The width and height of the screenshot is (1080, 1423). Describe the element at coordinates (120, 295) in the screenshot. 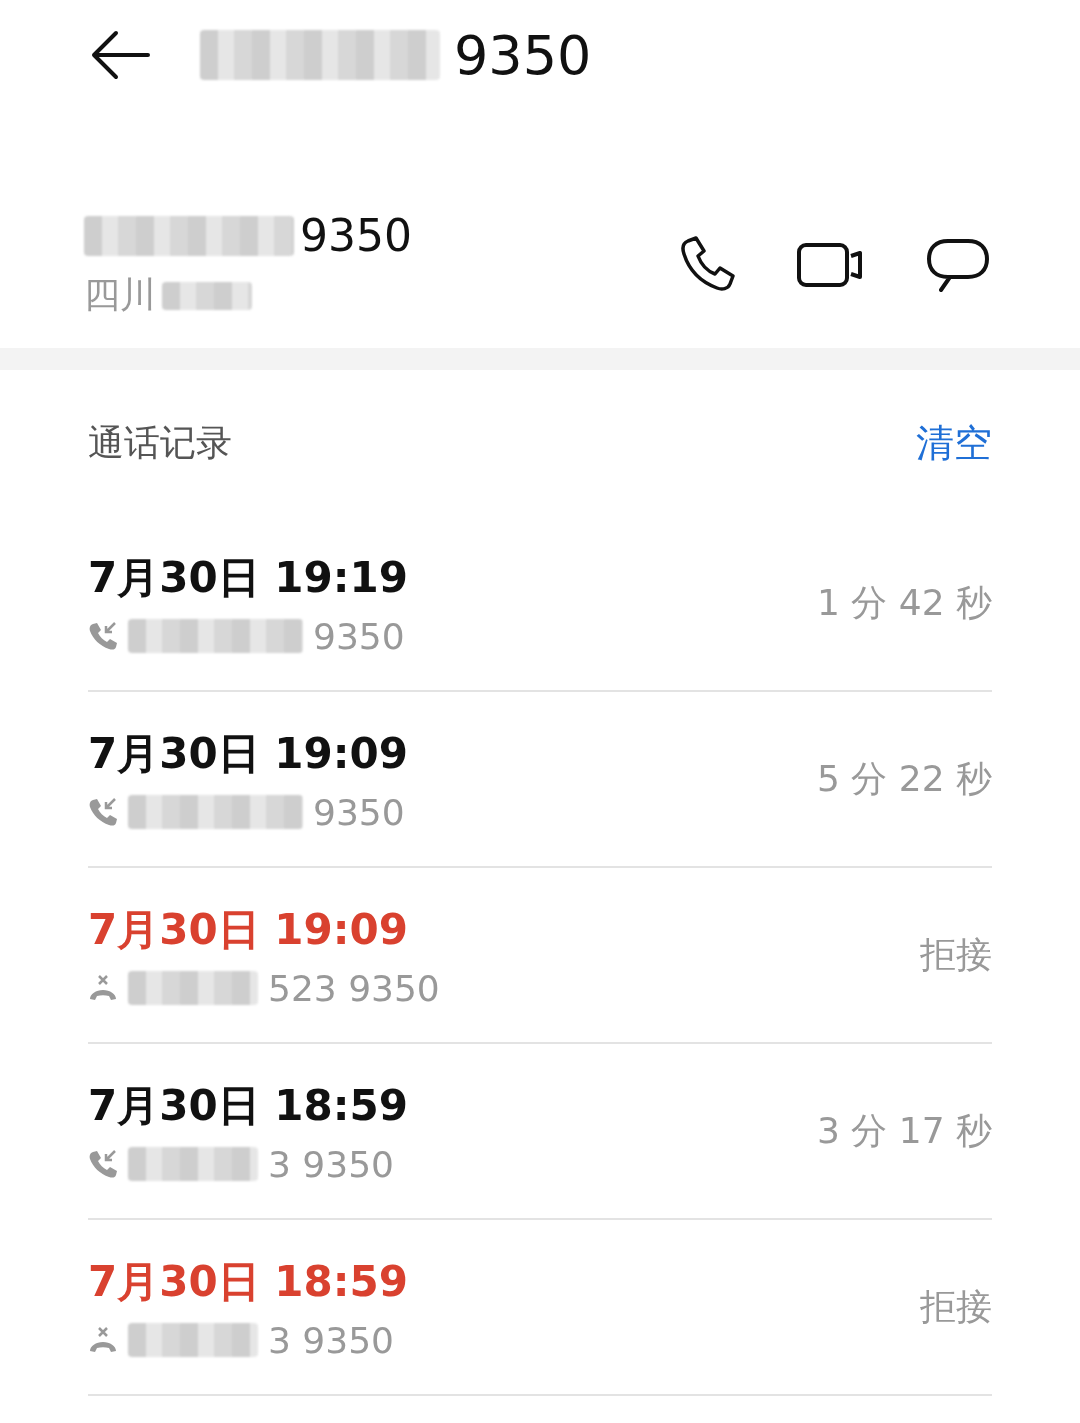

I see `location-label: 四川` at that location.